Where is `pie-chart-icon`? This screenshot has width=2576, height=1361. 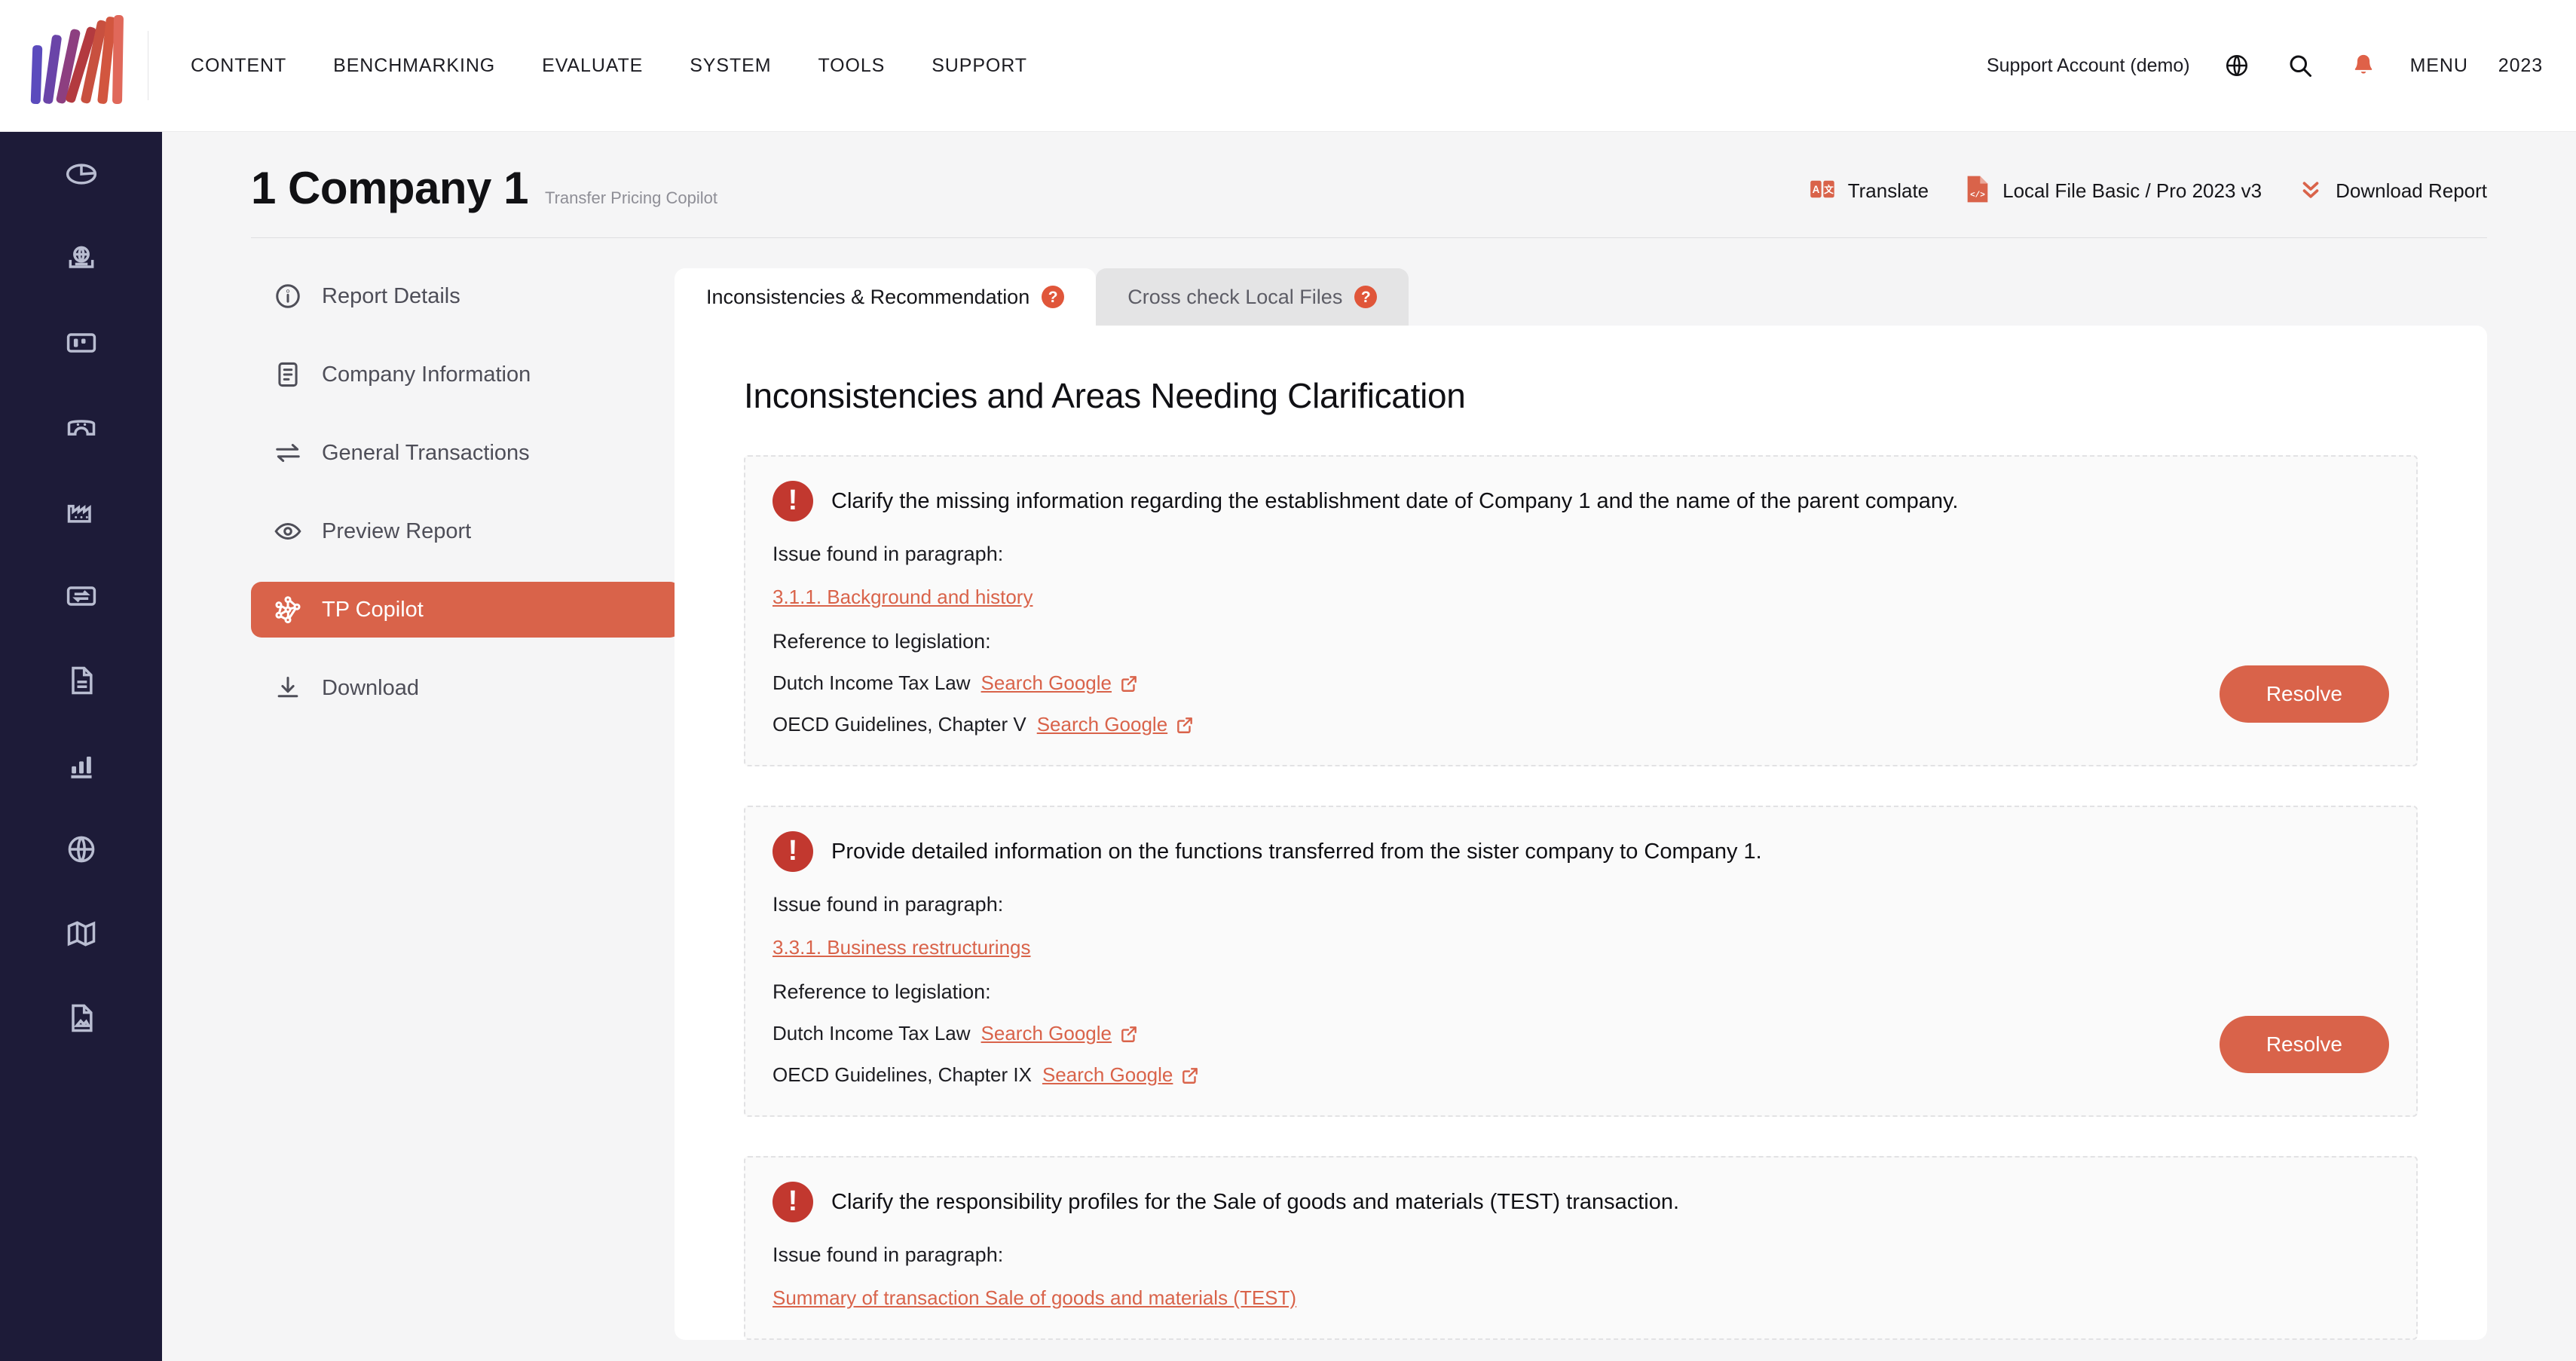 pie-chart-icon is located at coordinates (81, 174).